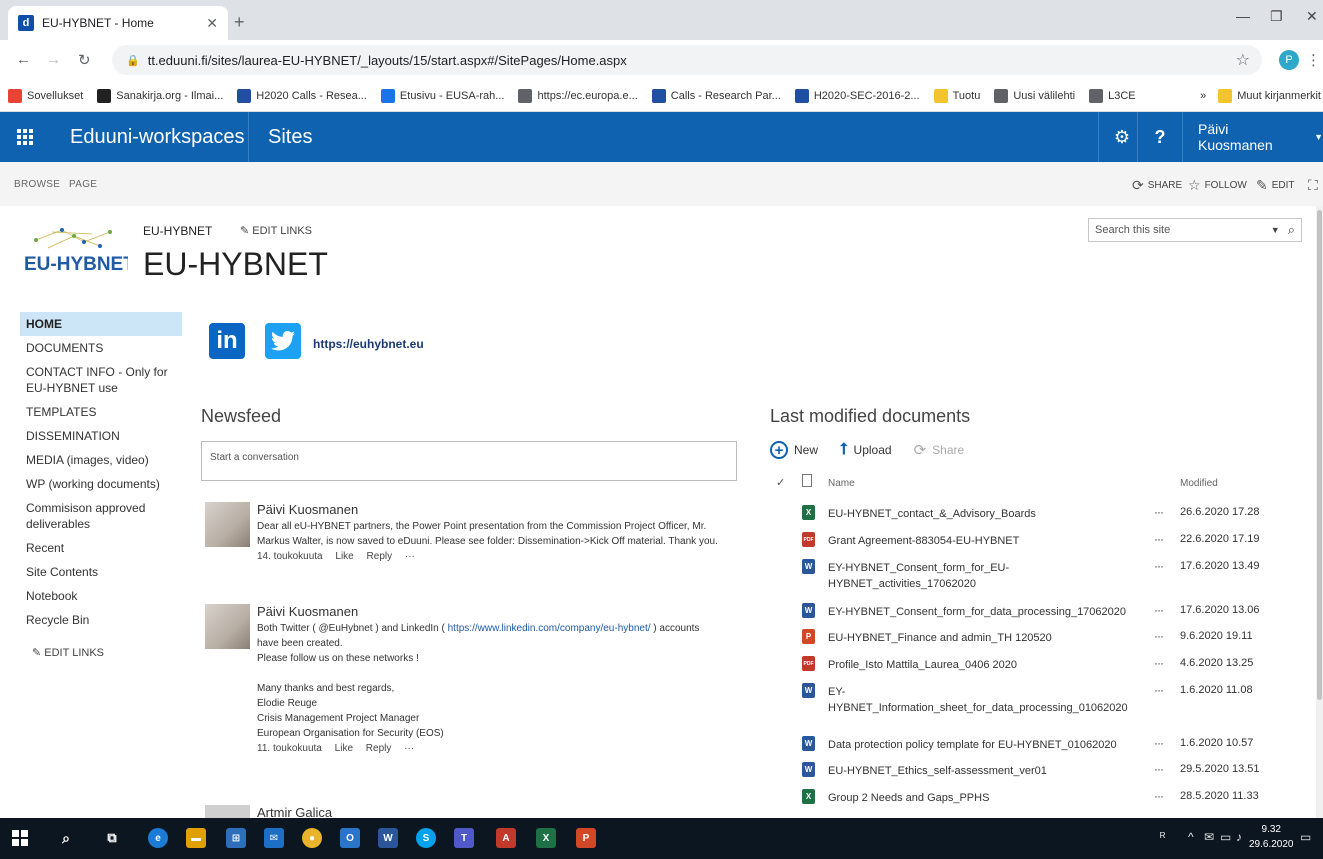 The image size is (1323, 859). Describe the element at coordinates (380, 556) in the screenshot. I see `reply-link: Reply` at that location.